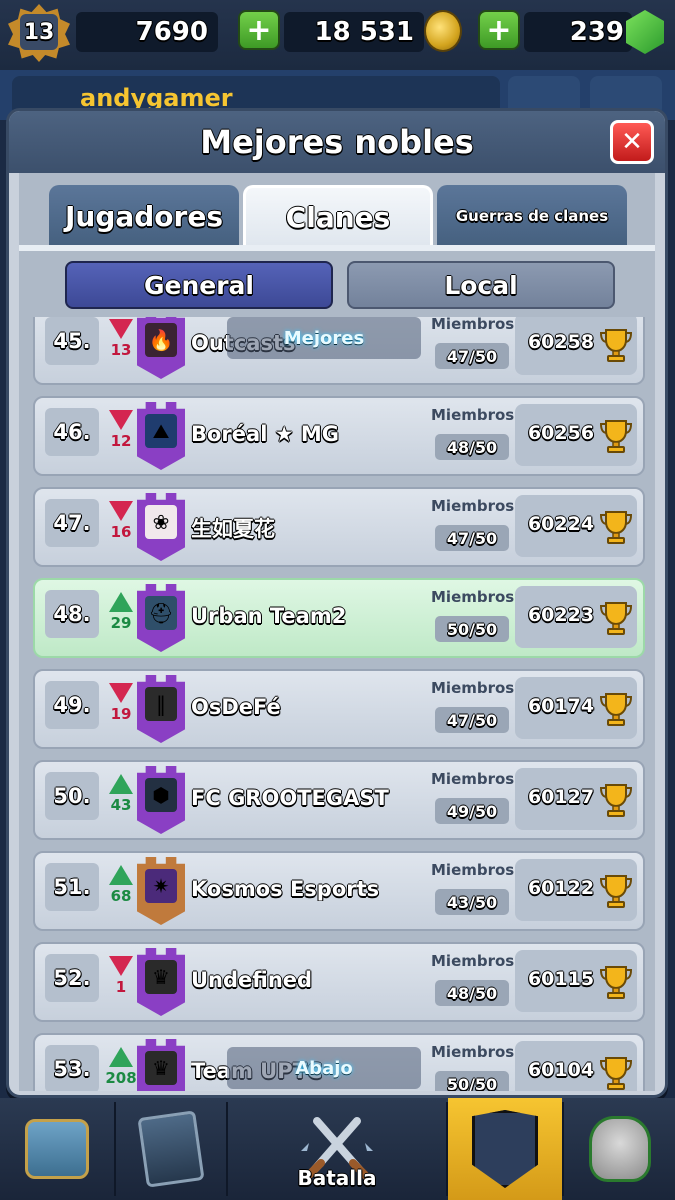  Describe the element at coordinates (199, 285) in the screenshot. I see `subtab-general: General` at that location.